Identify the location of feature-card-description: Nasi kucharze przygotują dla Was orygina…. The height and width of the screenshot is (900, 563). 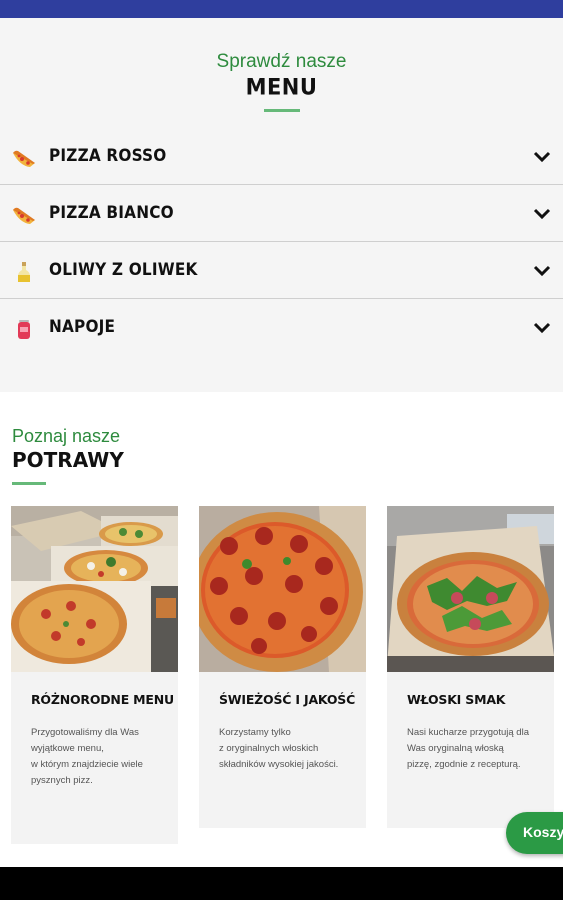
(472, 749).